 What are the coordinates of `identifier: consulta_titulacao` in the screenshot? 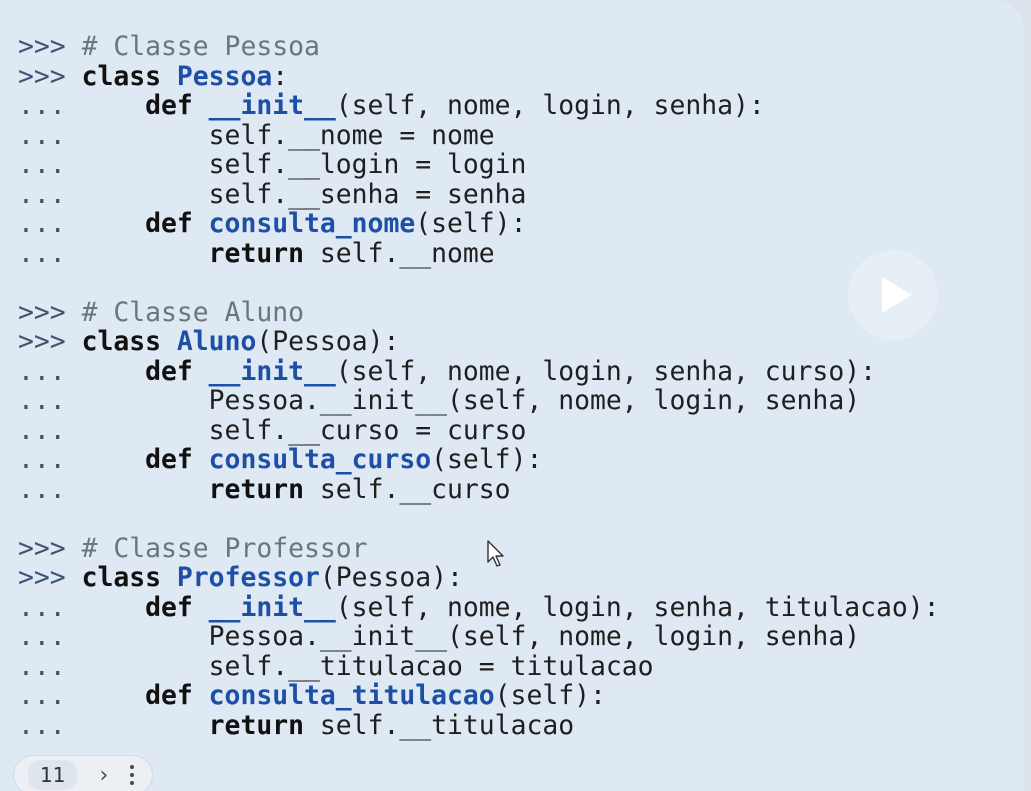 It's located at (351, 695).